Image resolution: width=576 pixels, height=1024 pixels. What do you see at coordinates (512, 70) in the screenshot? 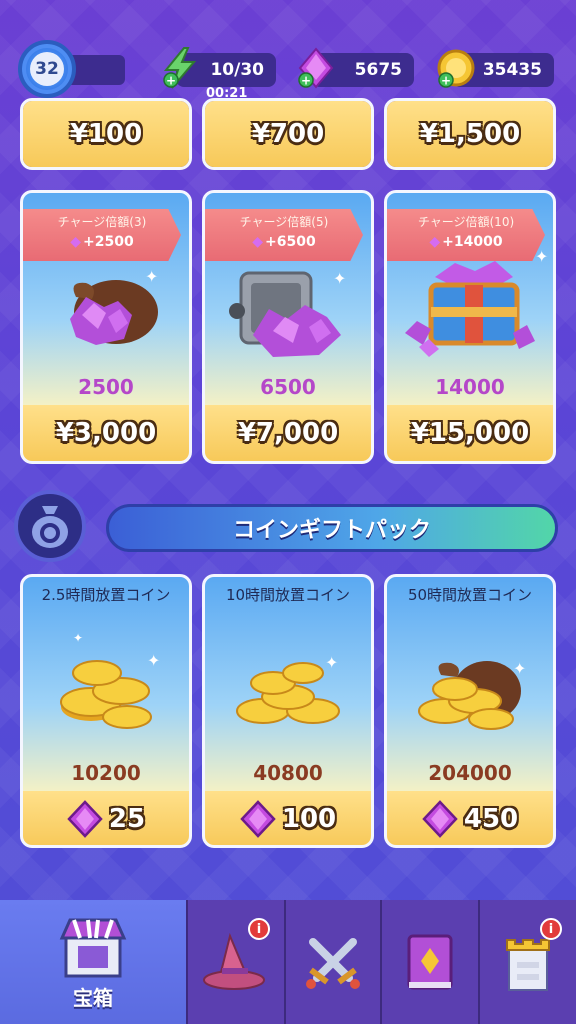
I see `coin-count: 35435` at bounding box center [512, 70].